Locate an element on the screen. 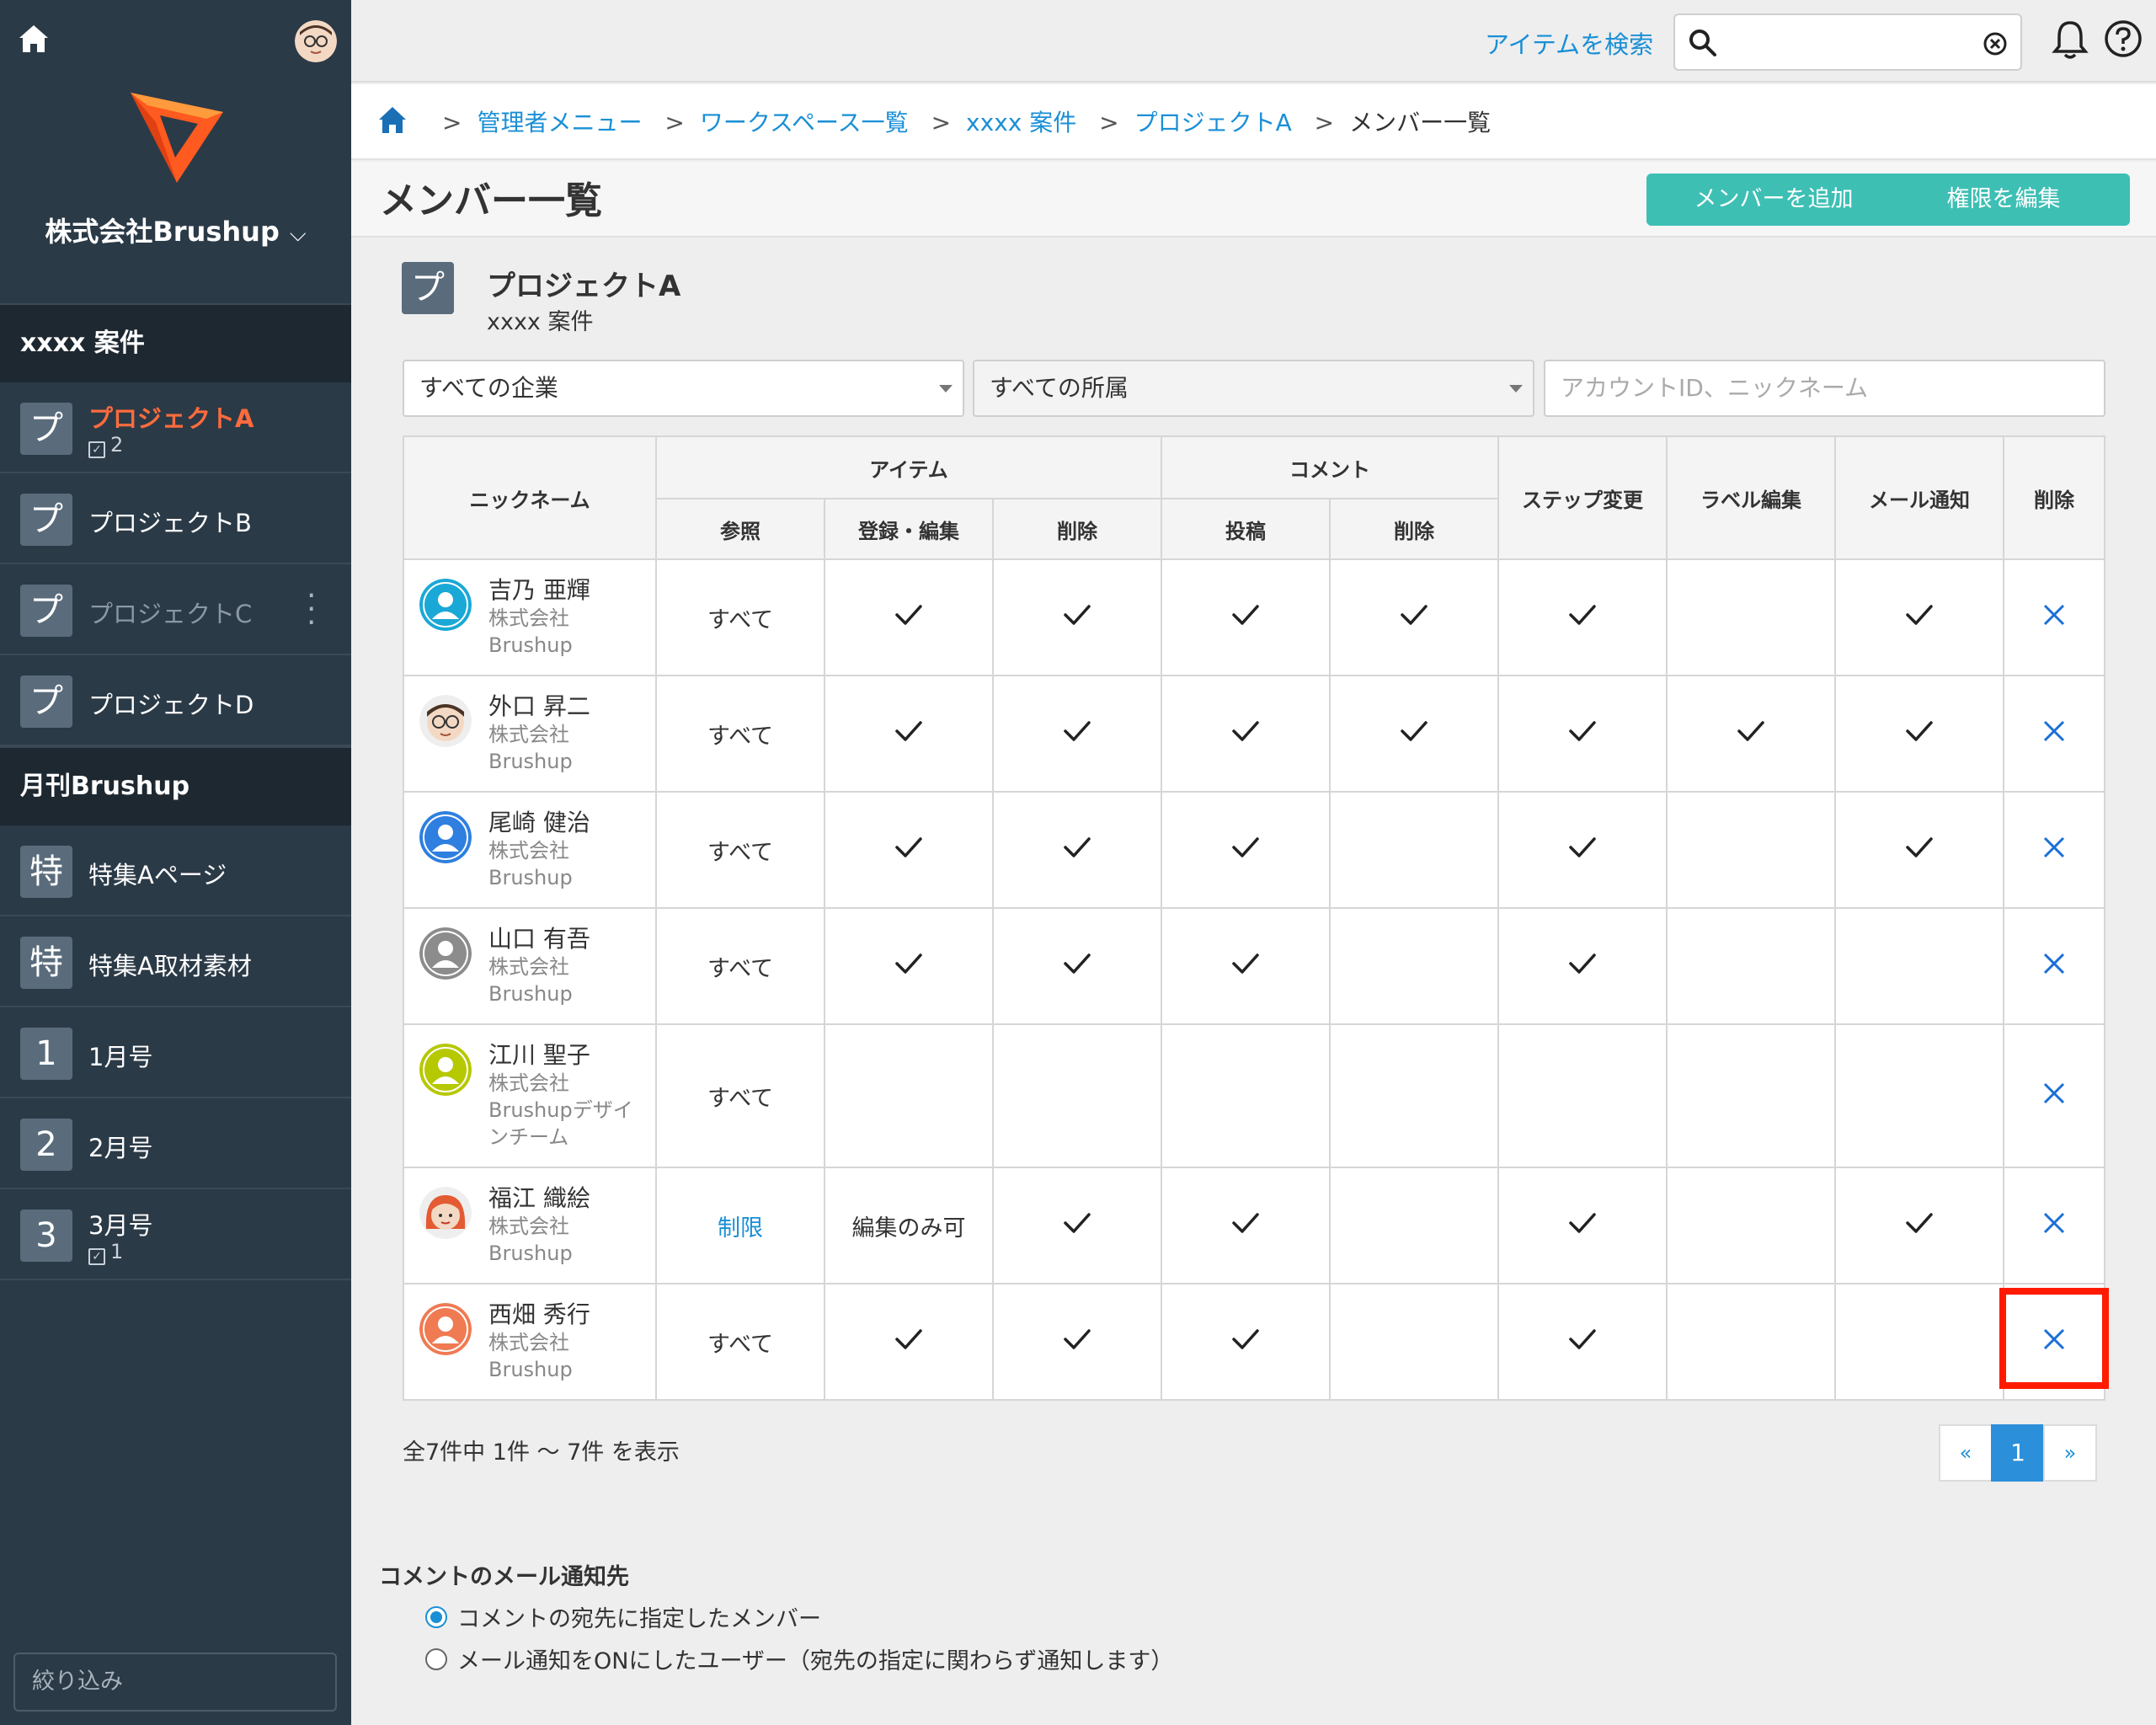  sidebar-item-feature-a: 特 特集Aページ is located at coordinates (175, 870).